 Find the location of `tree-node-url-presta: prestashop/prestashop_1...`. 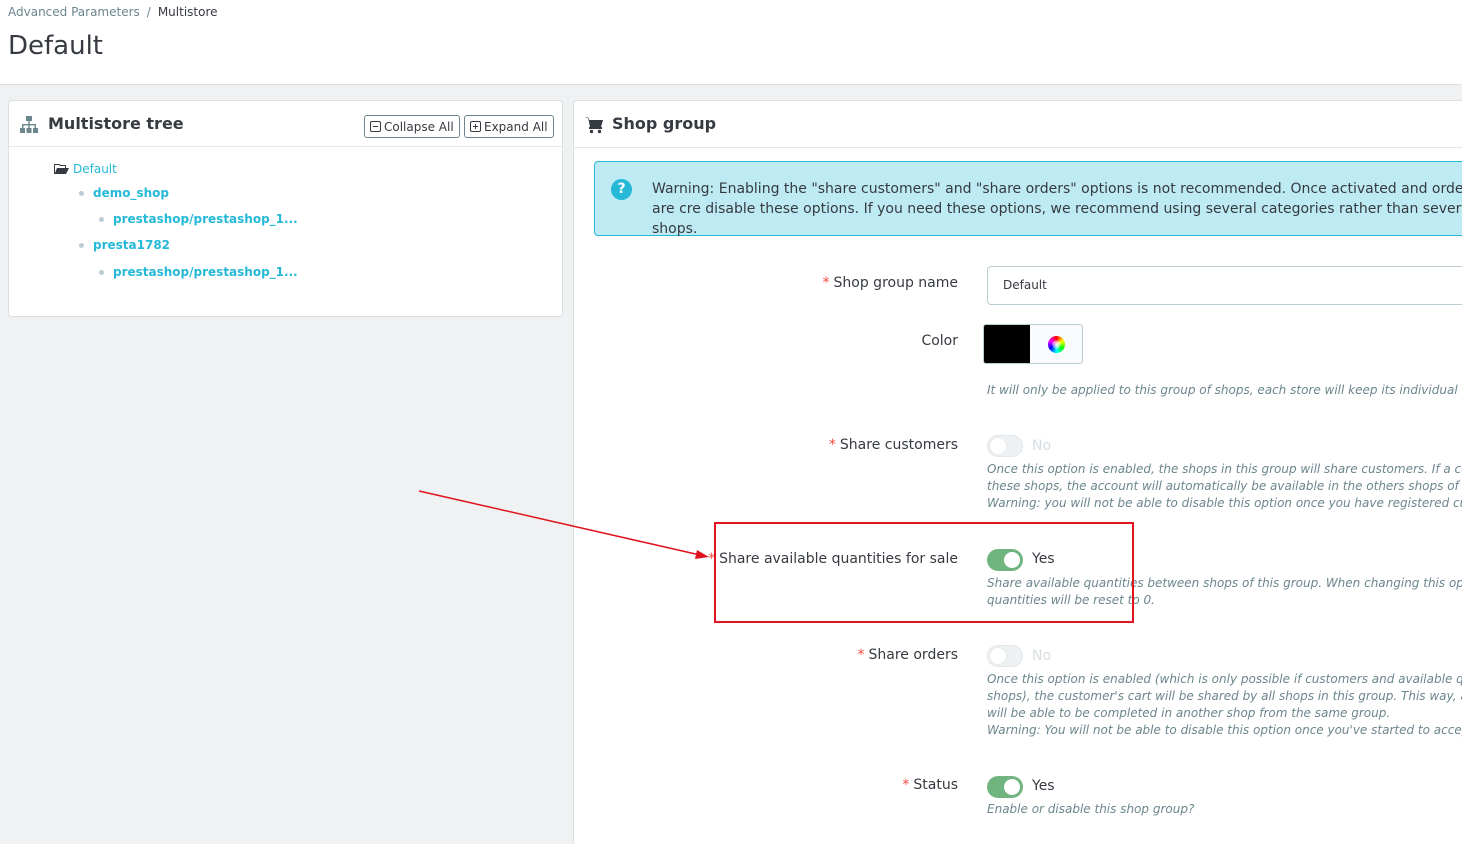

tree-node-url-presta: prestashop/prestashop_1... is located at coordinates (198, 272).